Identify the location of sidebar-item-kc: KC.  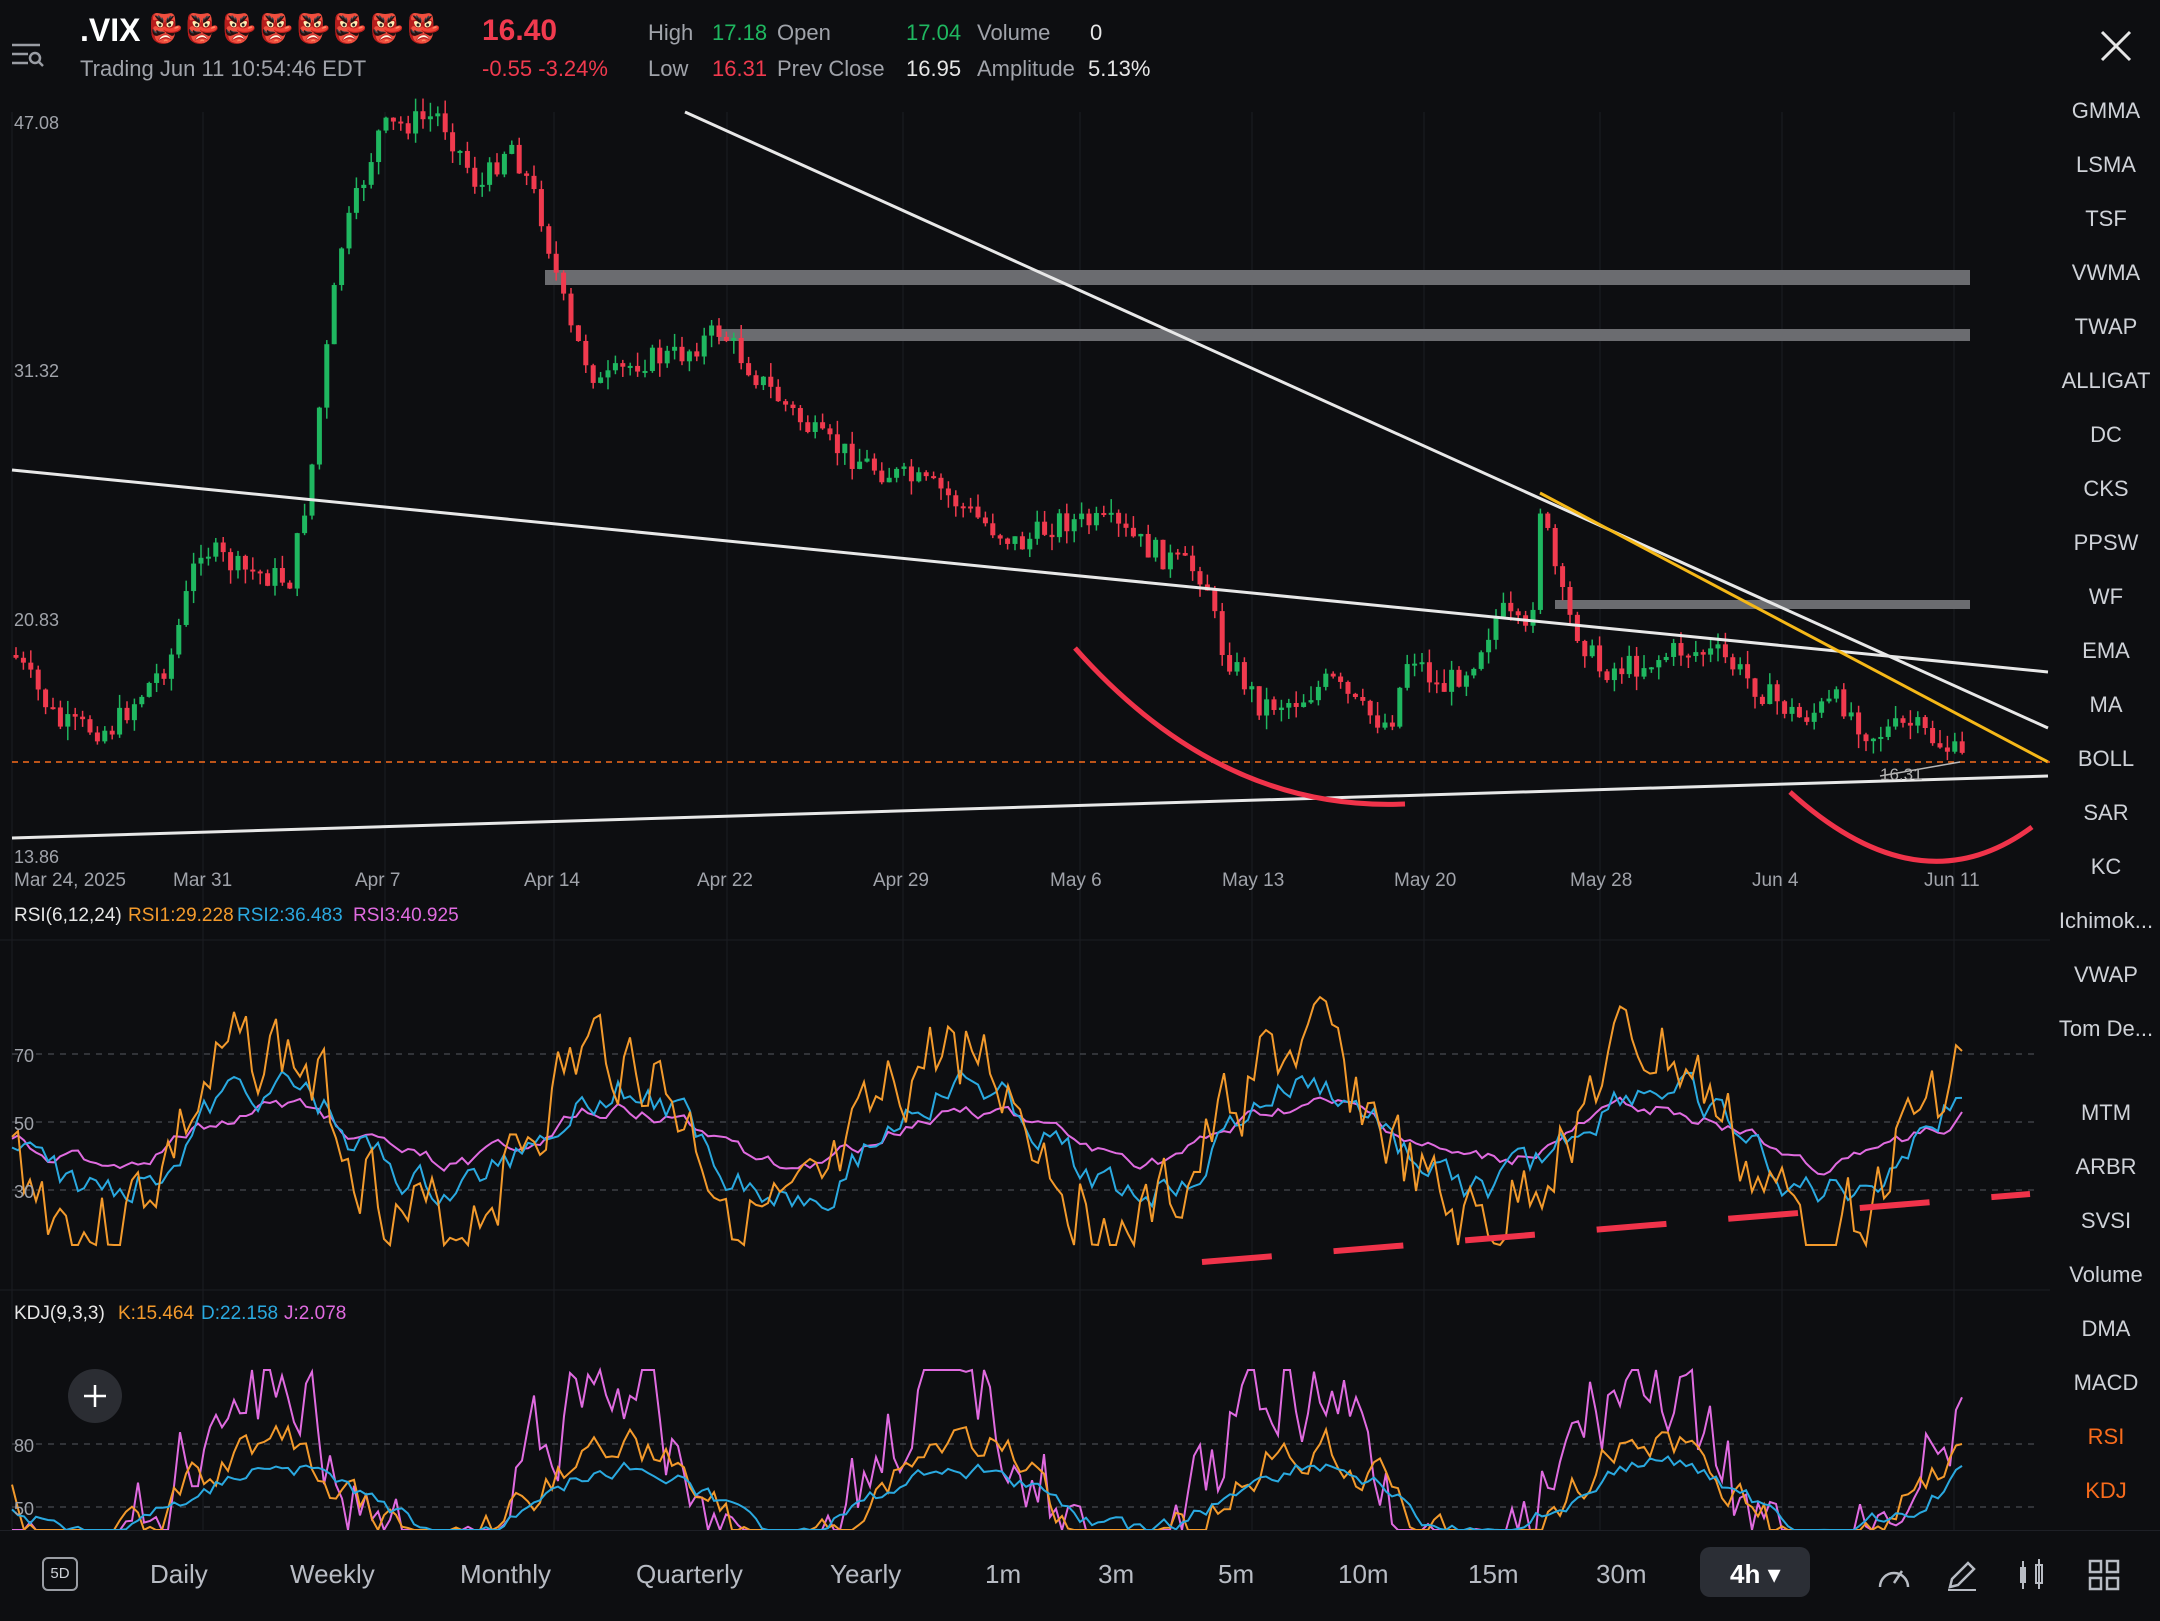
(2105, 867).